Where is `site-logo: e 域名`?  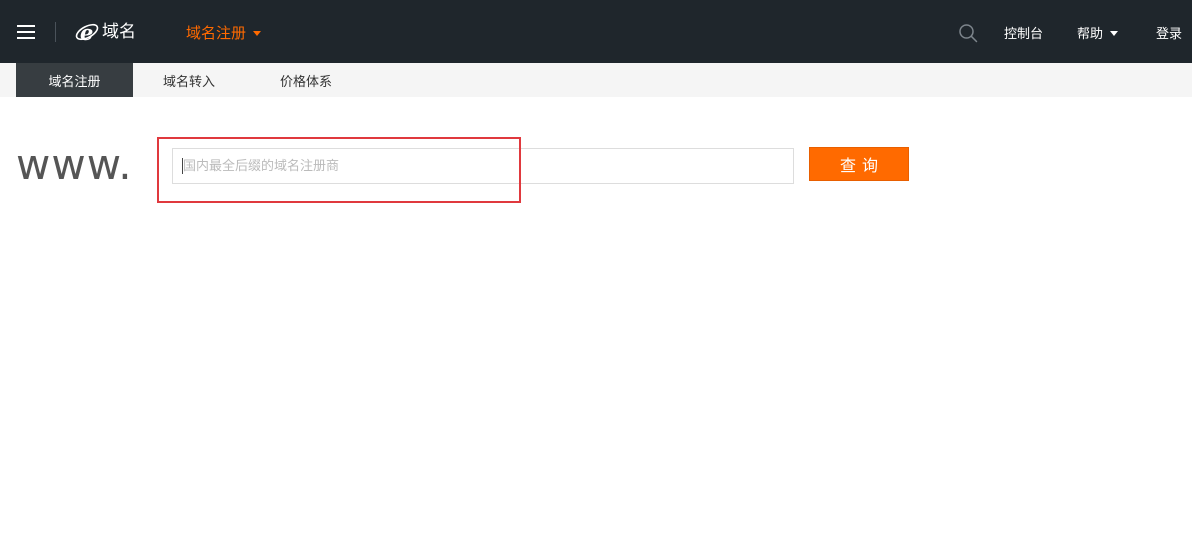
site-logo: e 域名 is located at coordinates (105, 32).